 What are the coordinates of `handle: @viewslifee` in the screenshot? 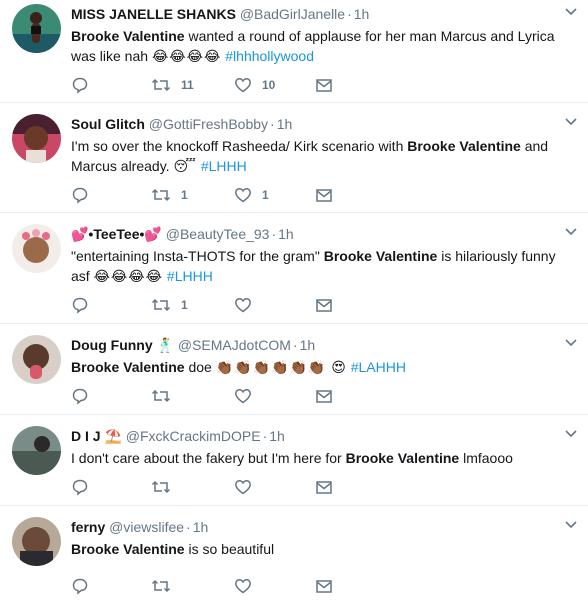 It's located at (146, 527).